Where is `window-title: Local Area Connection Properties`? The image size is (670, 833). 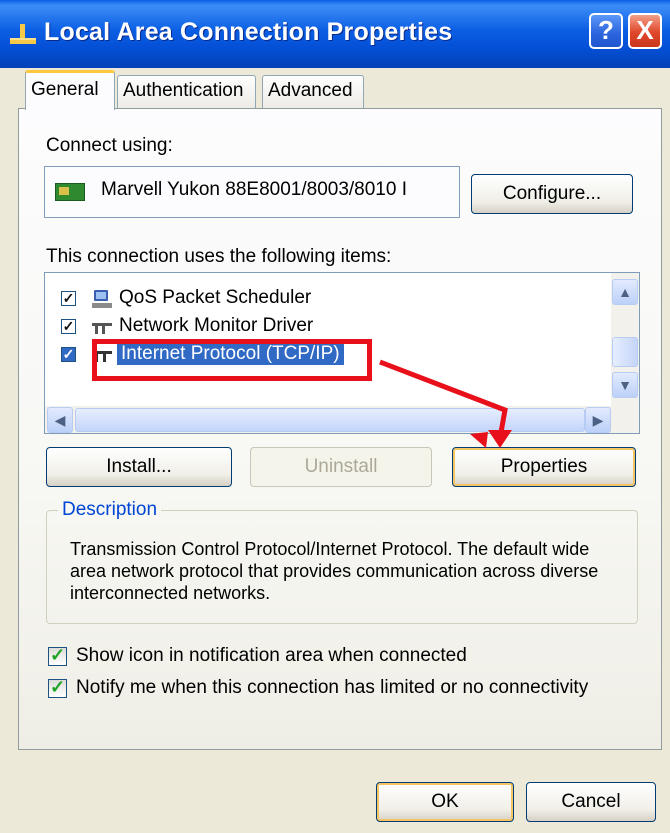 window-title: Local Area Connection Properties is located at coordinates (248, 32).